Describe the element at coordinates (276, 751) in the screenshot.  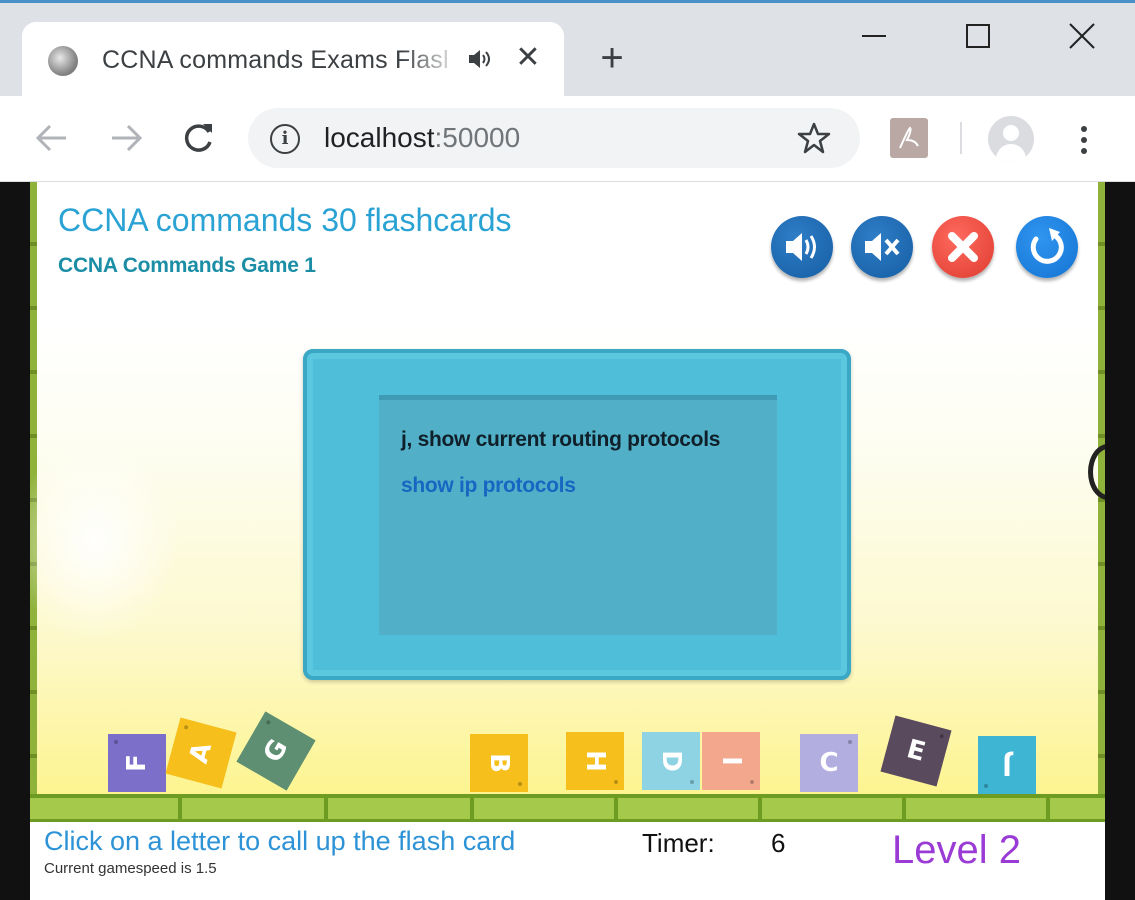
I see `letter-tile-g: G` at that location.